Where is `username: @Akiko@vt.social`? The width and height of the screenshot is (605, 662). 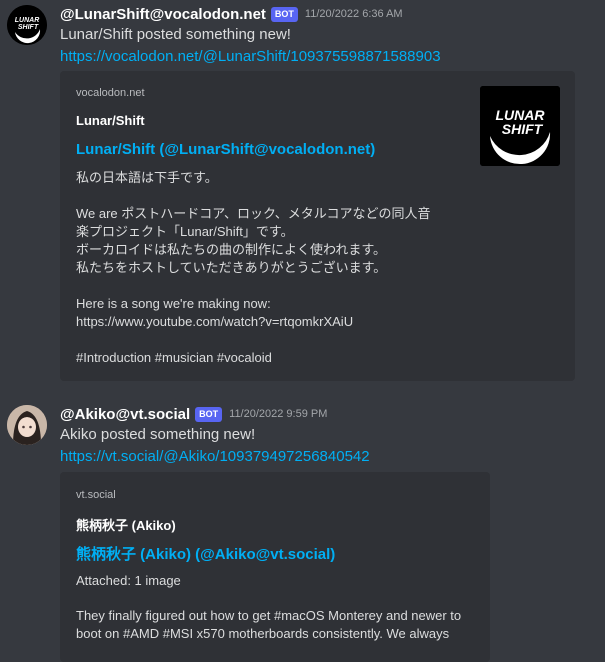 username: @Akiko@vt.social is located at coordinates (125, 414).